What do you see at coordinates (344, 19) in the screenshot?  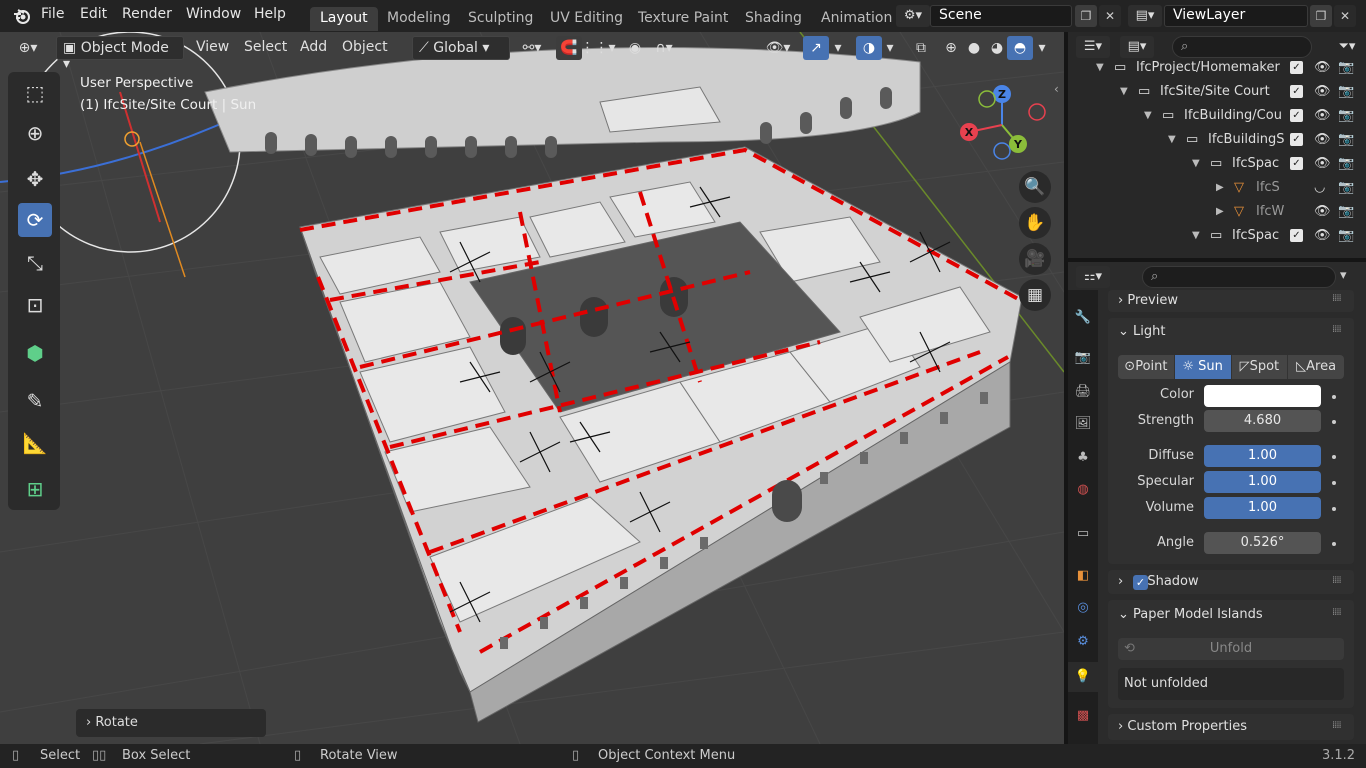 I see `workspace-tab-layout: Layout` at bounding box center [344, 19].